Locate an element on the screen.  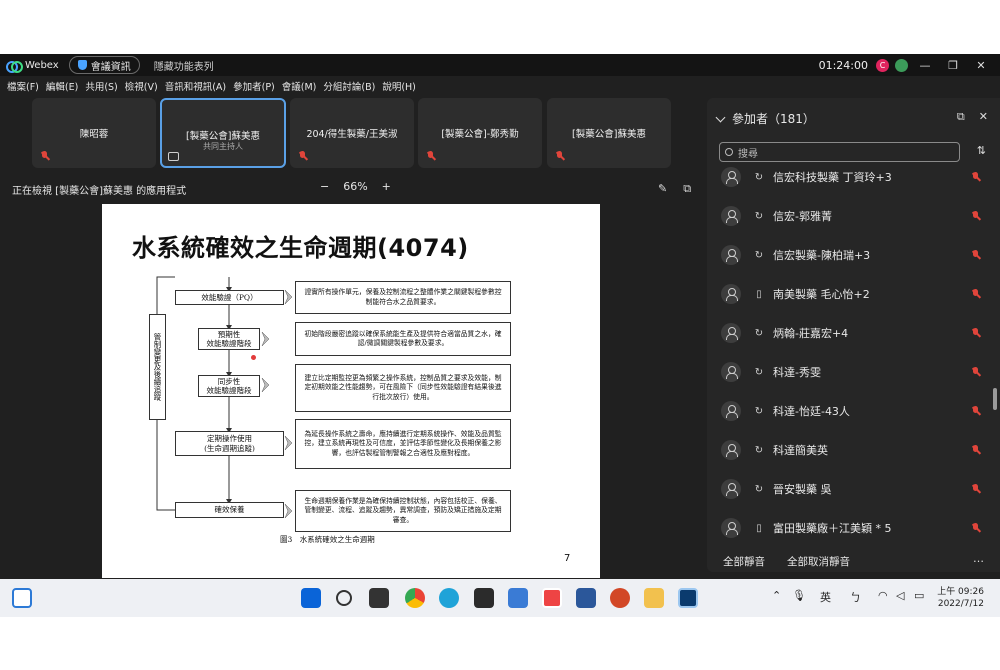
sort-icon: ⇅ is located at coordinates (981, 150).